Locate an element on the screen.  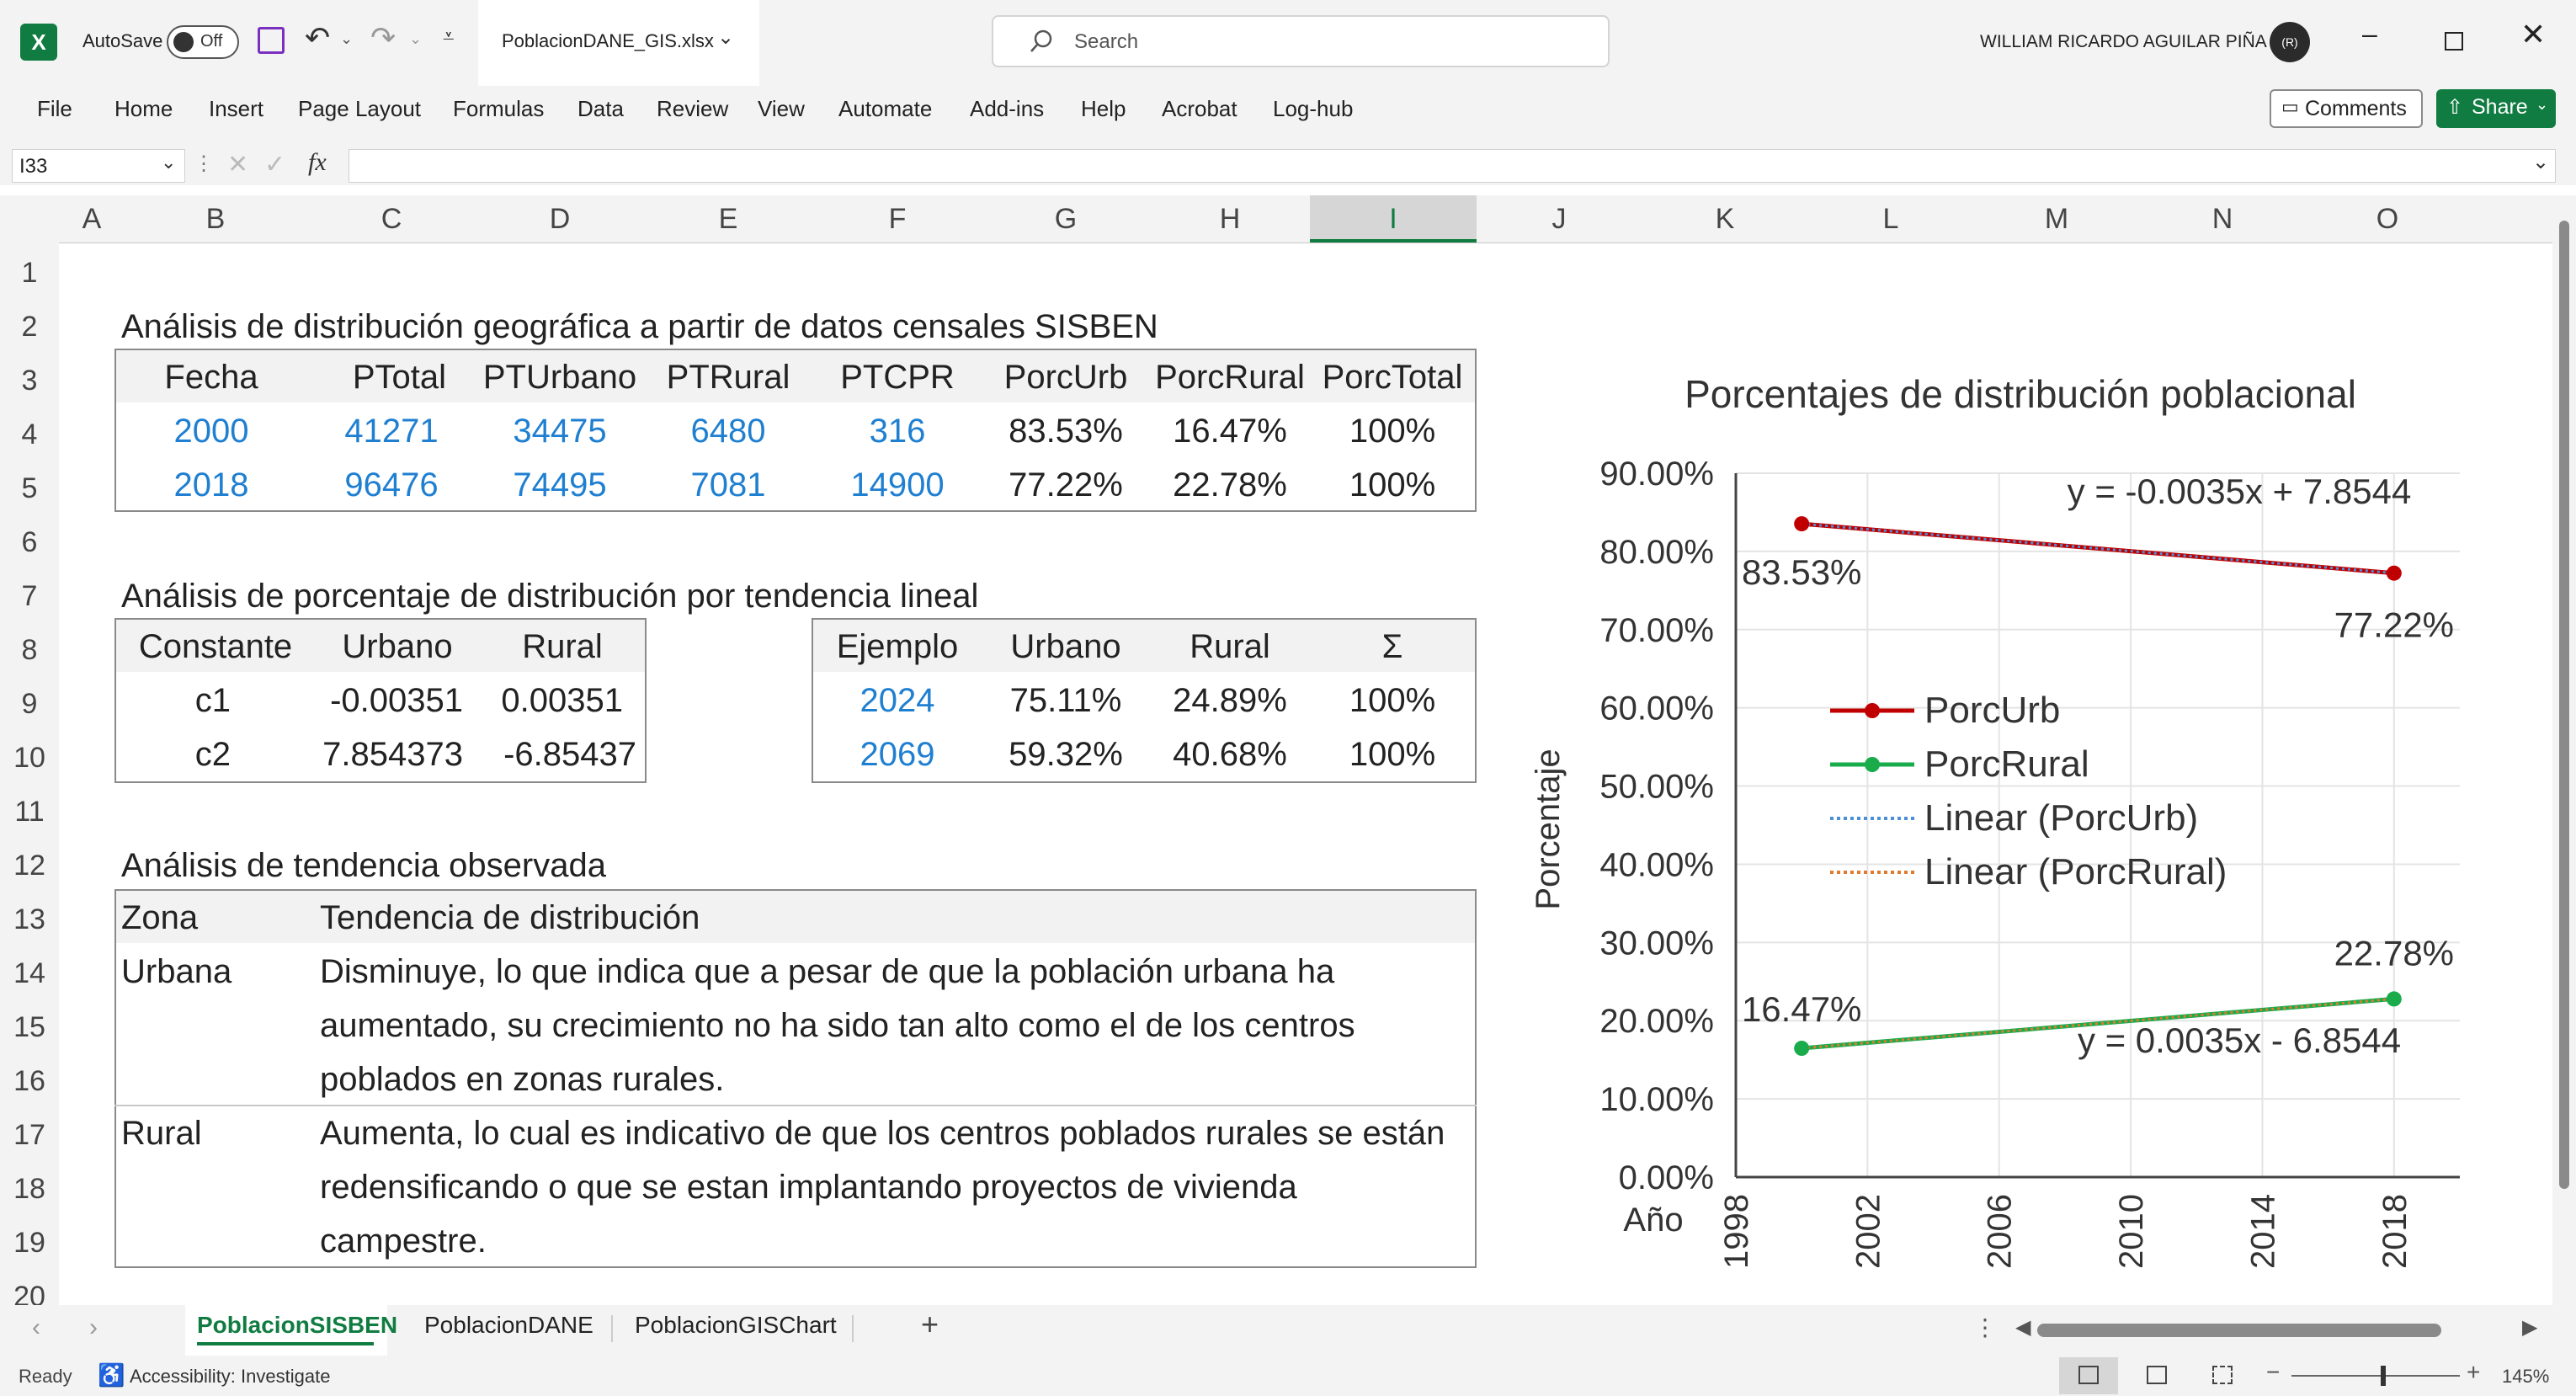
row-header: 15 is located at coordinates (30, 1027).